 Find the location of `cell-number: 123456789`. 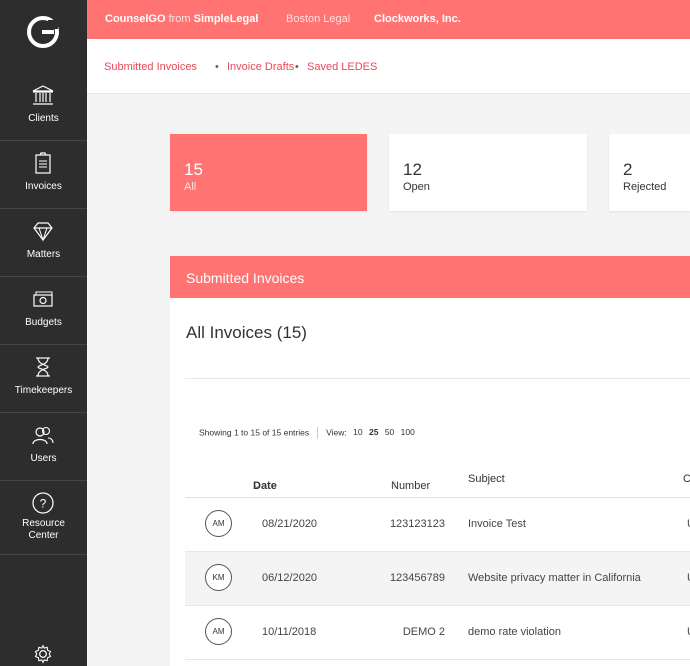

cell-number: 123456789 is located at coordinates (417, 578).